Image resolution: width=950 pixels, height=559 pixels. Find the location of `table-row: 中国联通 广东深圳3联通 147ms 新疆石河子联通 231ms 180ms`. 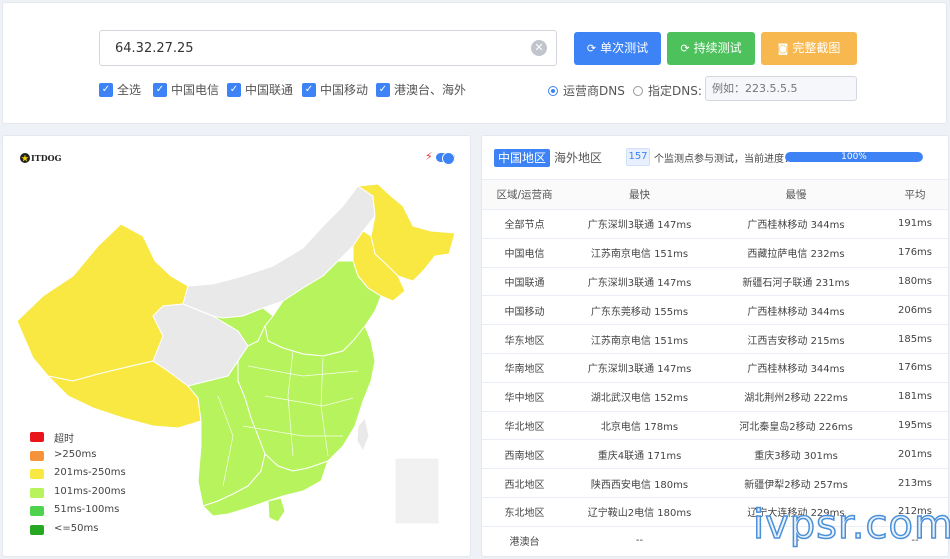

table-row: 中国联通 广东深圳3联通 147ms 新疆石河子联通 231ms 180ms is located at coordinates (715, 281).